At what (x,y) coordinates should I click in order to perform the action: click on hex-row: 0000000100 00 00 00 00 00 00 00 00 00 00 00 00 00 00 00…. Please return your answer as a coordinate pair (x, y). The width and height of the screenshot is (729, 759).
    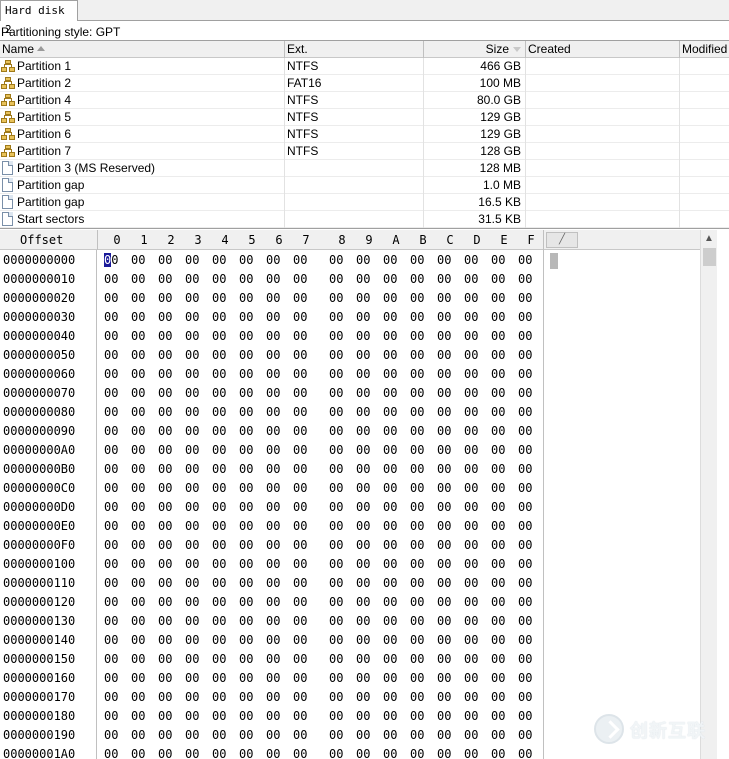
    Looking at the image, I should click on (271, 564).